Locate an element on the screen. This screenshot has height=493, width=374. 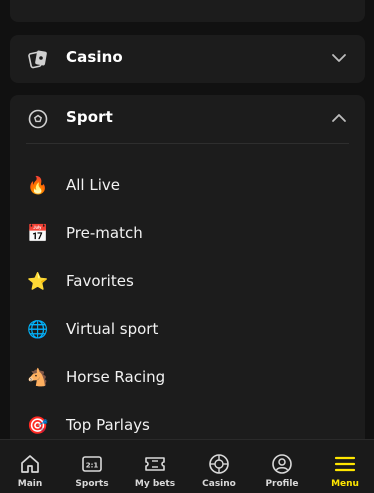
globe-icon: 🌐 is located at coordinates (38, 330).